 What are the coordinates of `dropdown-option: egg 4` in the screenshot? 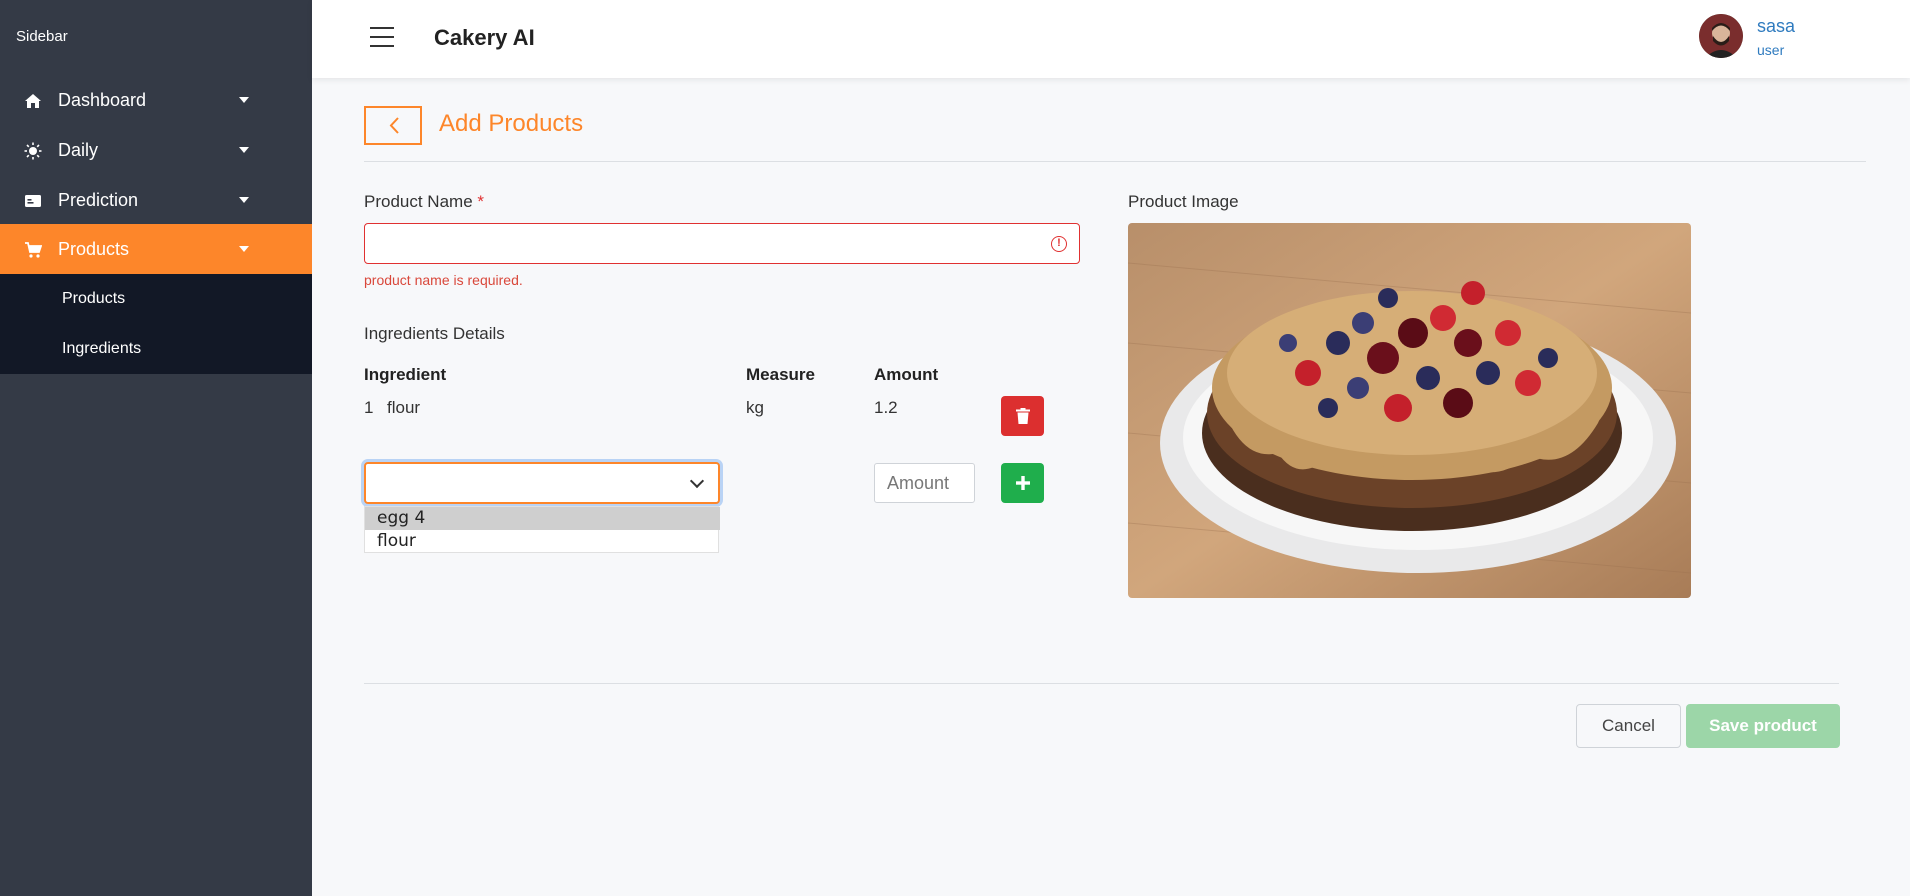 It's located at (542, 518).